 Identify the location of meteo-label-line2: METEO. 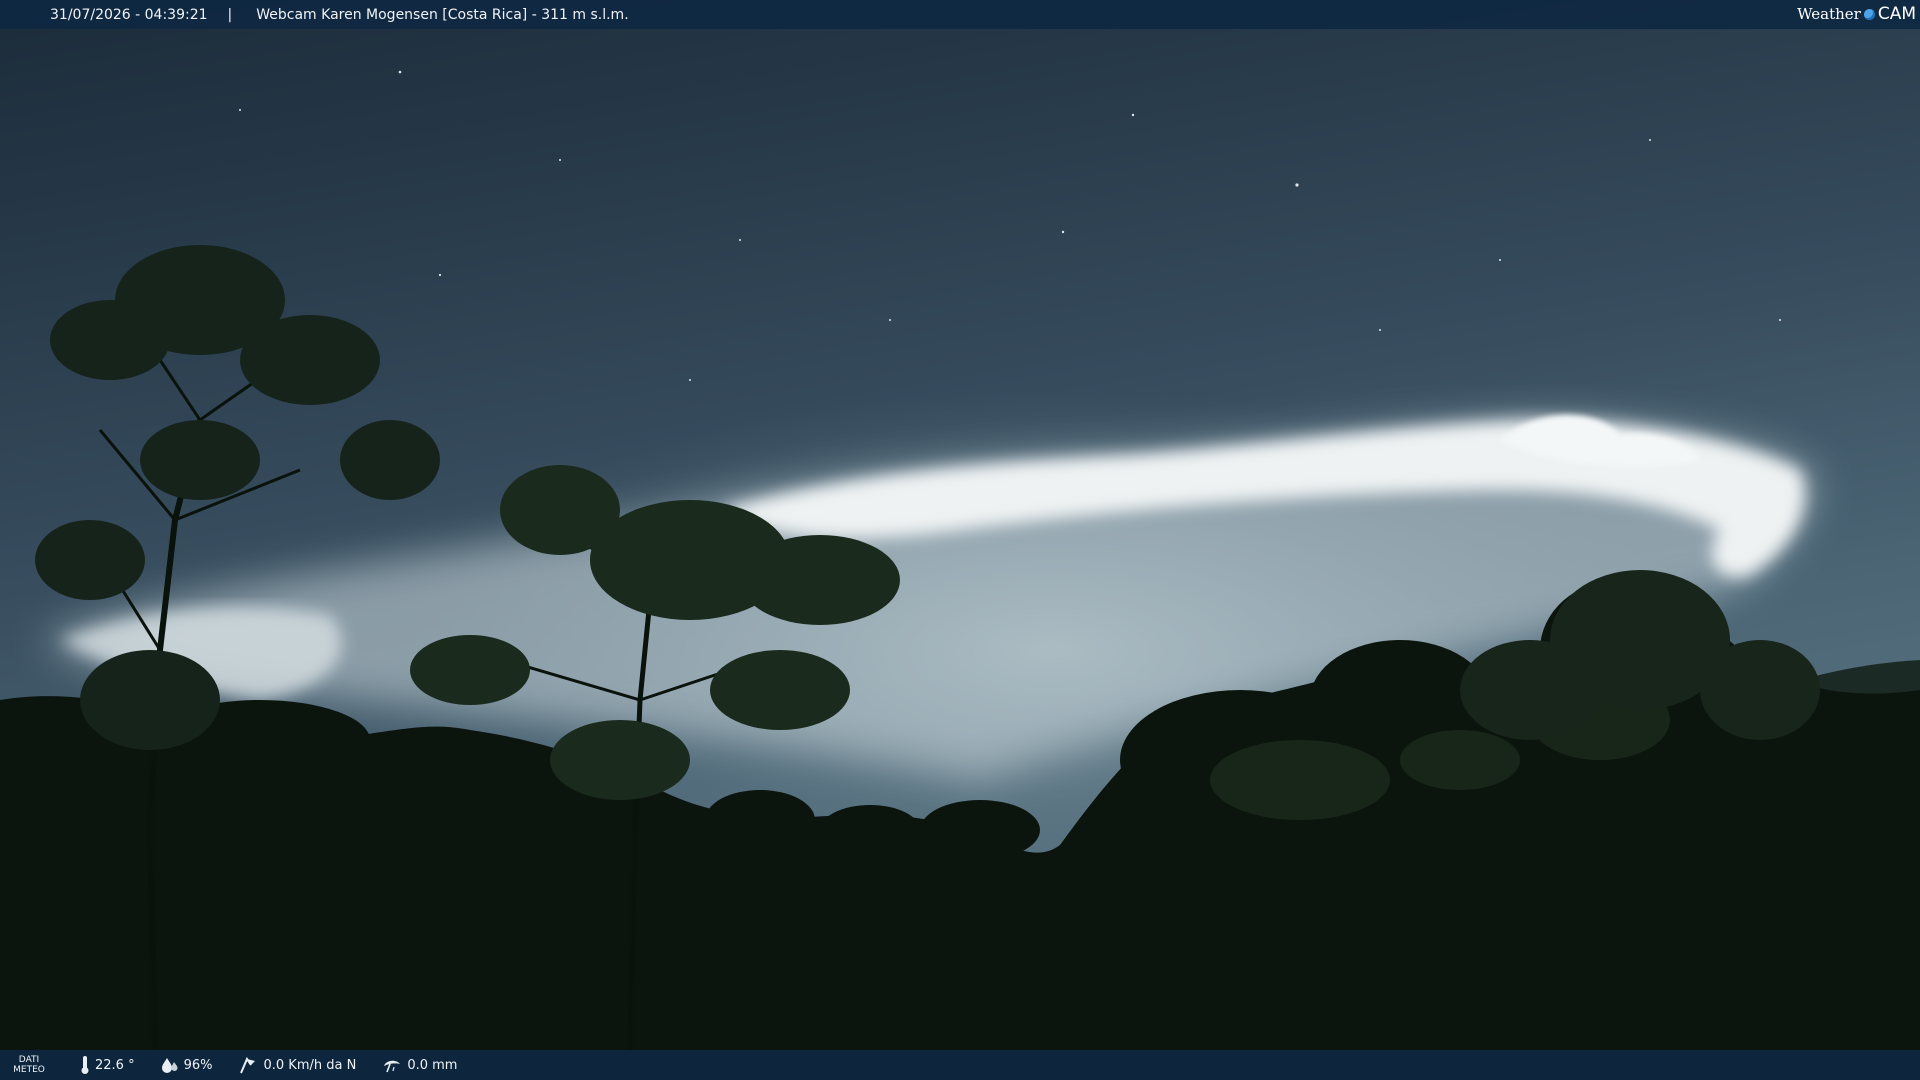
(29, 1070).